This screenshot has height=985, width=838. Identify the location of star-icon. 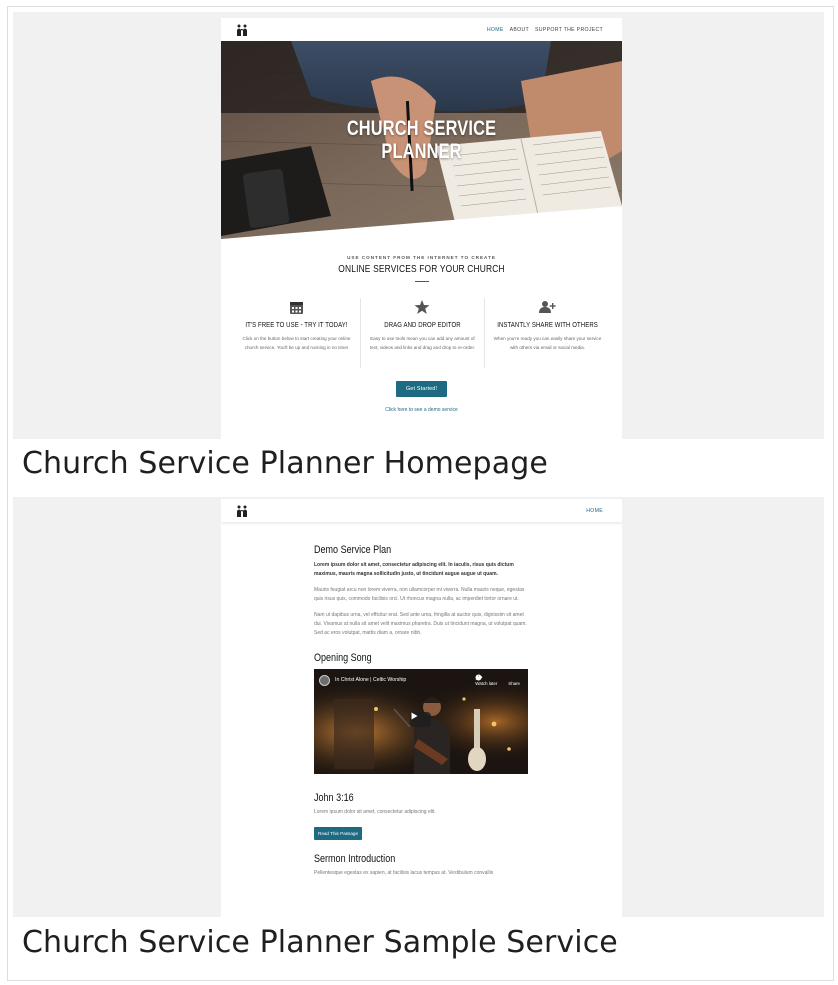
(422, 307).